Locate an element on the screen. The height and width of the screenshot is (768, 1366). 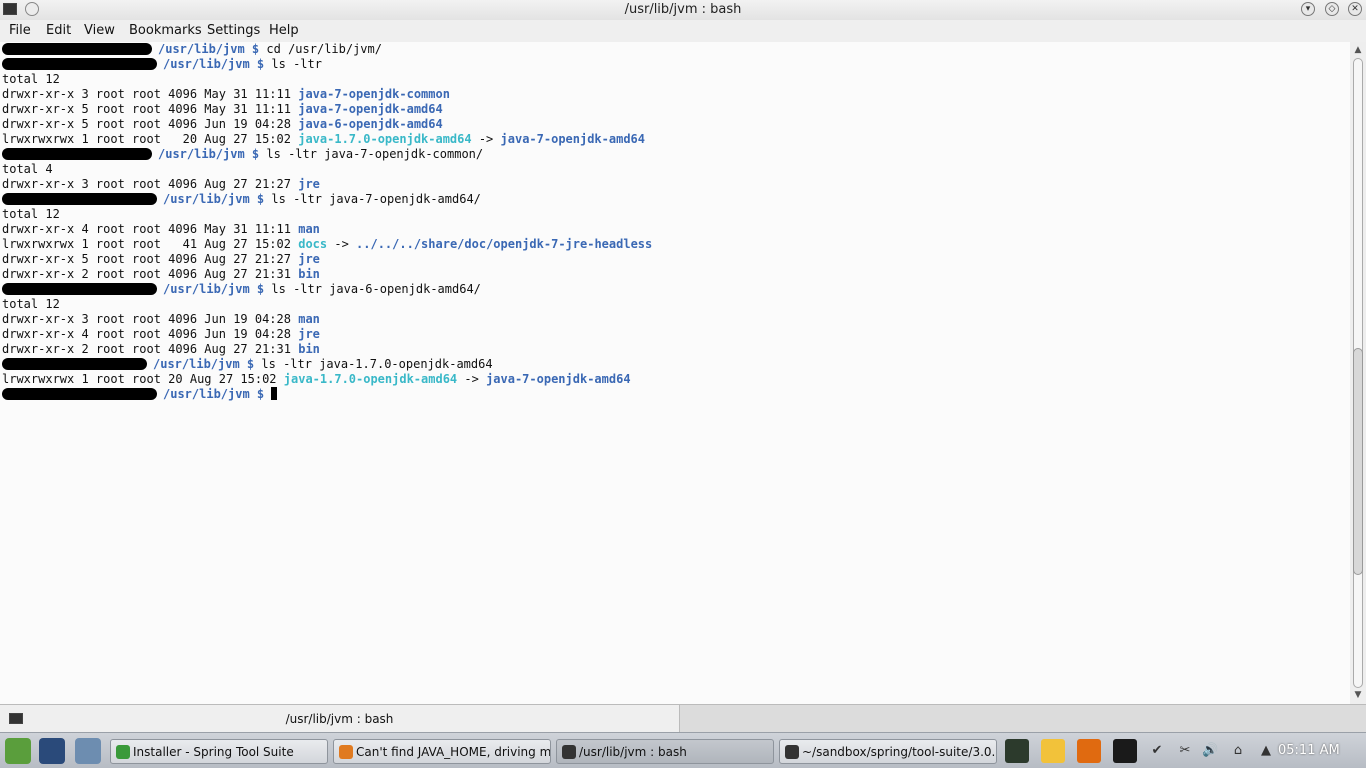
command-text: ls -ltr java-7-openjdk-common/ is located at coordinates (375, 154).